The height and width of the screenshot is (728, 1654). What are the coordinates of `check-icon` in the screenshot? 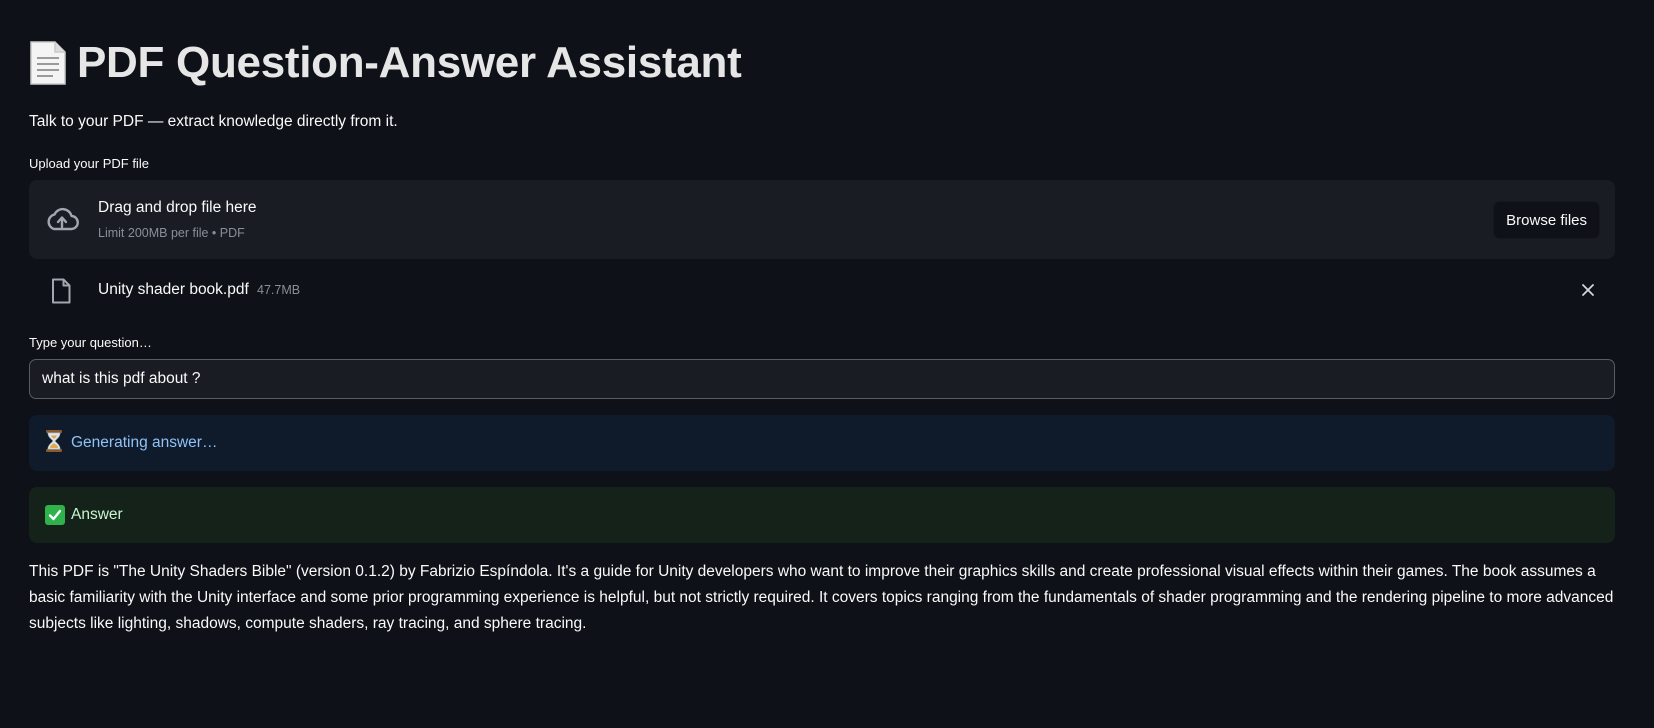 It's located at (55, 515).